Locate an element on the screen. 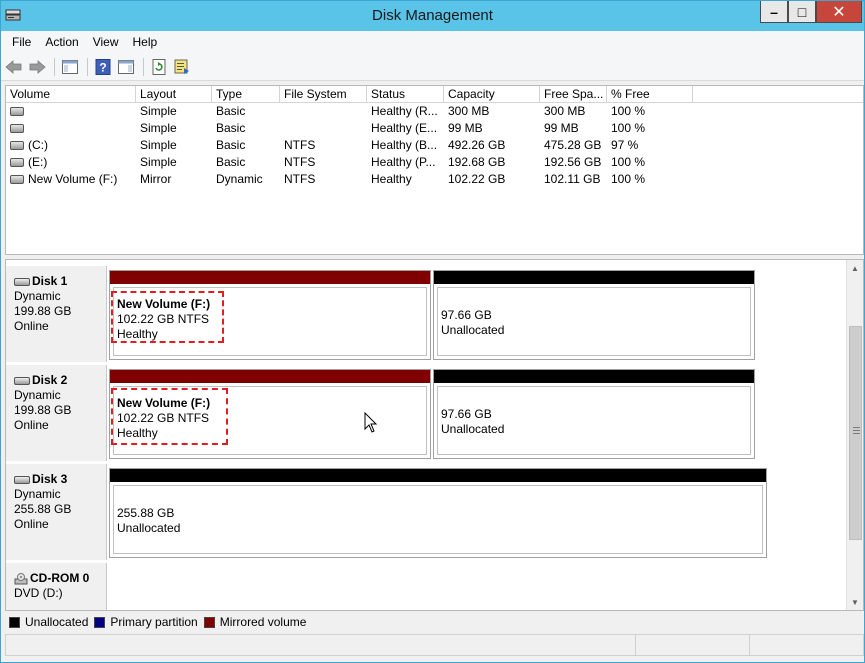 The width and height of the screenshot is (865, 663). back-arrow-icon is located at coordinates (14, 67).